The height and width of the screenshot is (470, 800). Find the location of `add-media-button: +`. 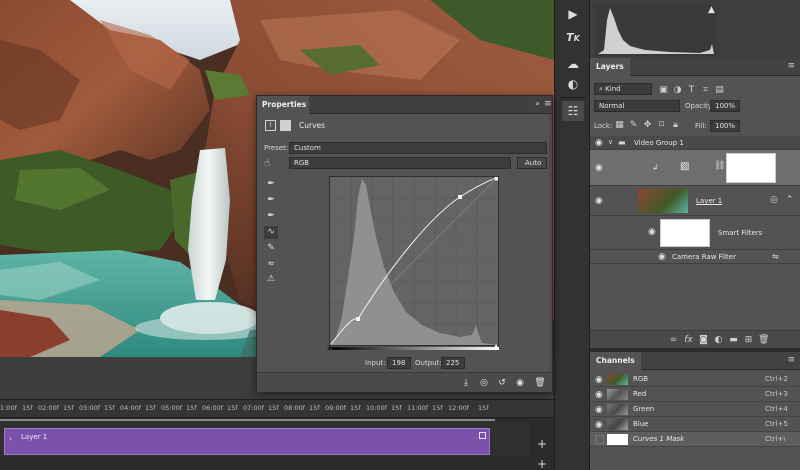

add-media-button: + is located at coordinates (542, 444).